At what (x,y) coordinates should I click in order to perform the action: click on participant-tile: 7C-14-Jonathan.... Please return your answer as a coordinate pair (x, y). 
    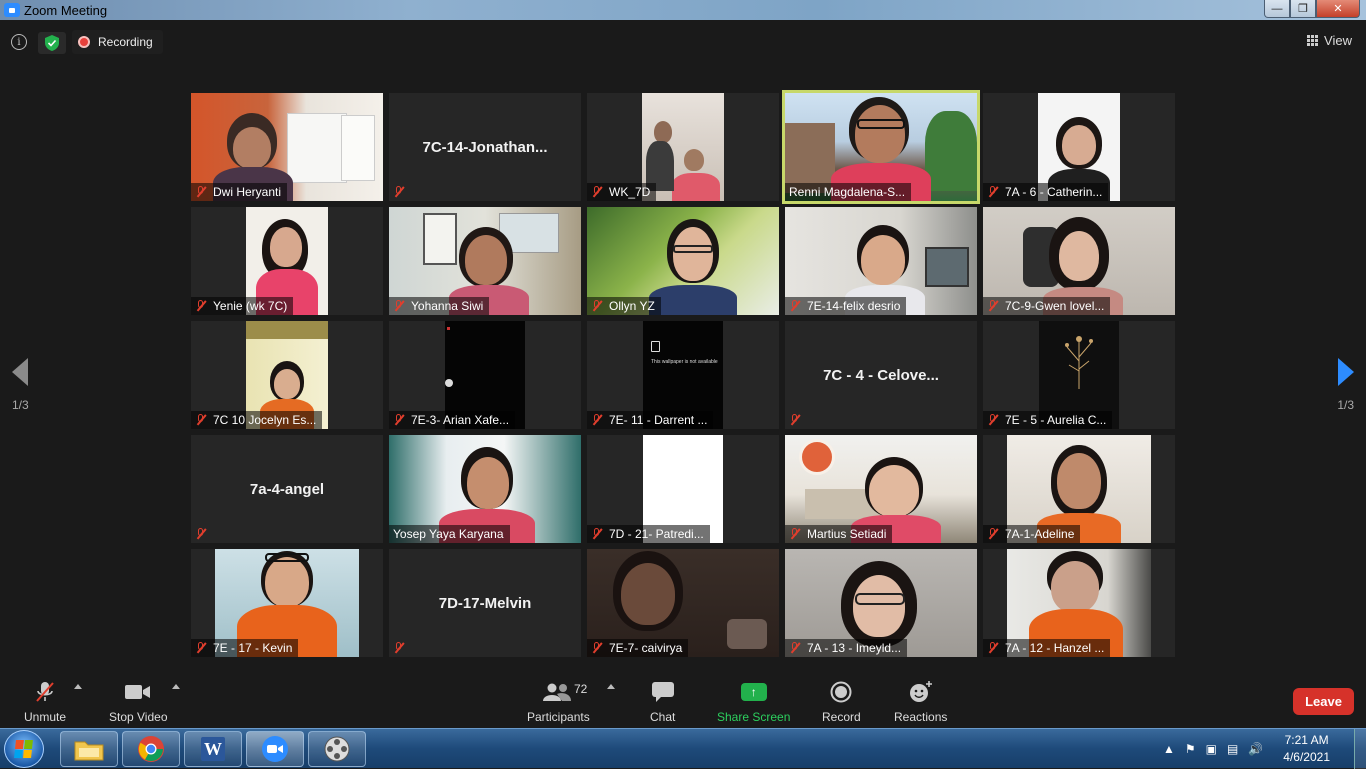
    Looking at the image, I should click on (485, 147).